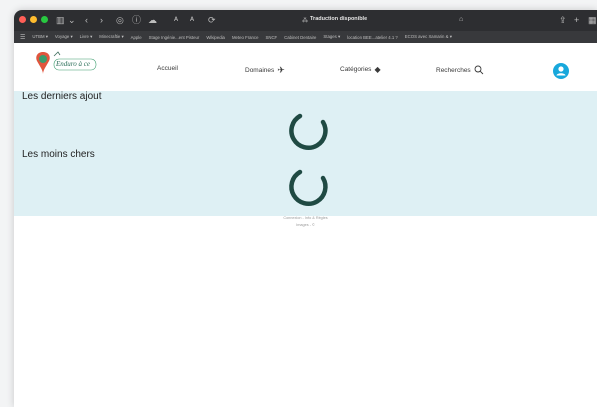 The image size is (597, 407). Describe the element at coordinates (176, 20) in the screenshot. I see `text-size-icon: ᴬ` at that location.